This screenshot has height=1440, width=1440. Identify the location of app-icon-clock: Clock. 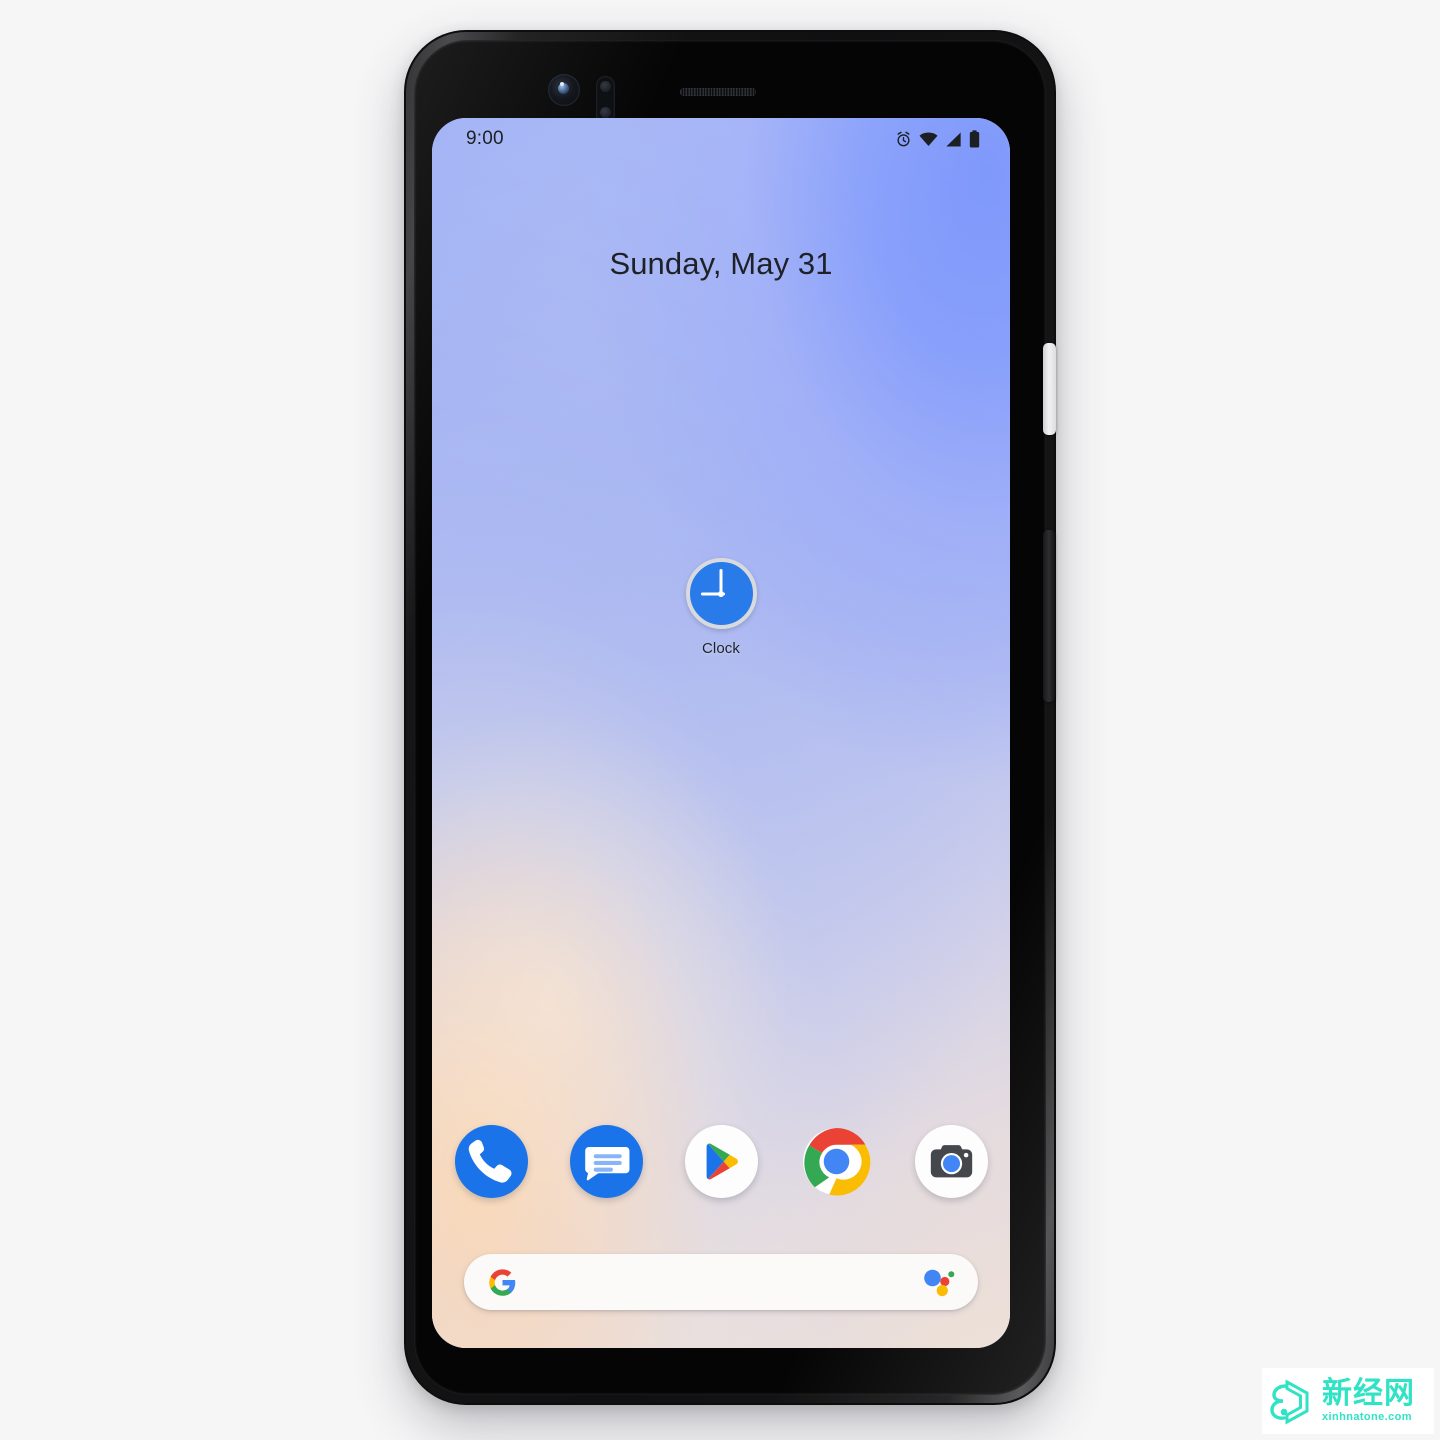
(721, 607).